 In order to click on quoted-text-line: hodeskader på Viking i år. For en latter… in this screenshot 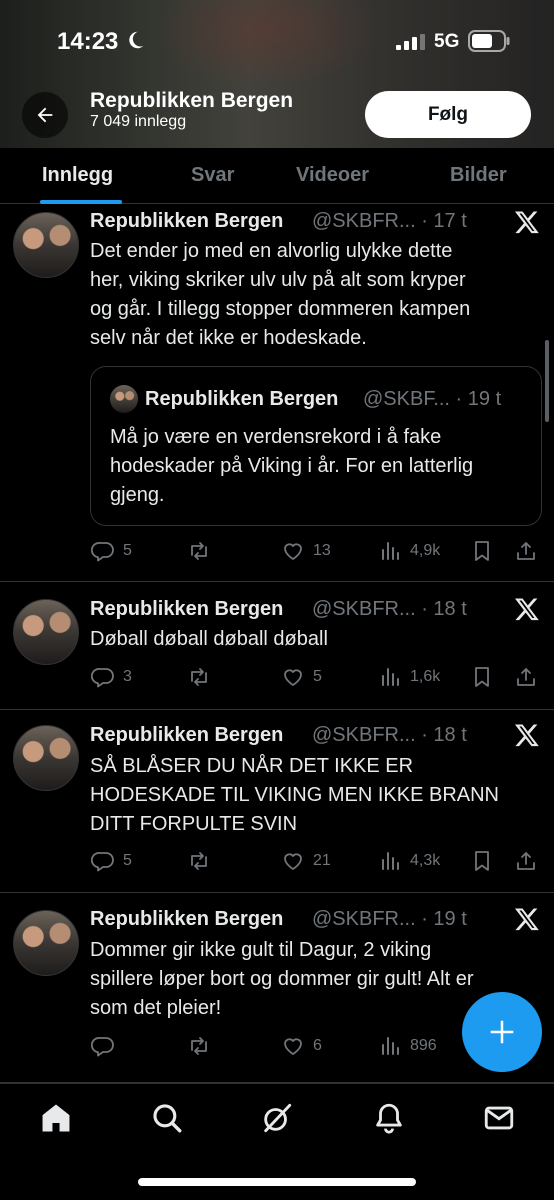, I will do `click(292, 466)`.